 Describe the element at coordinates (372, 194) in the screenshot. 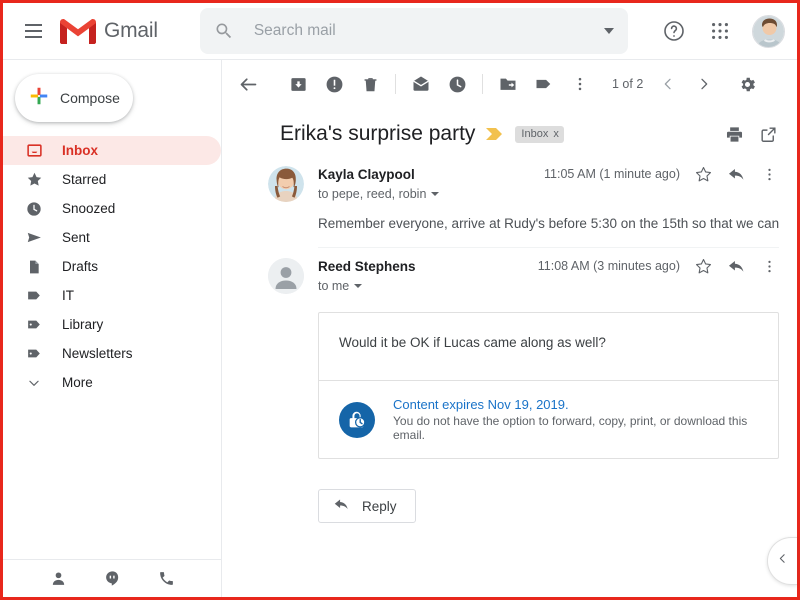

I see `recipients-text: to pepe, reed, robin` at that location.